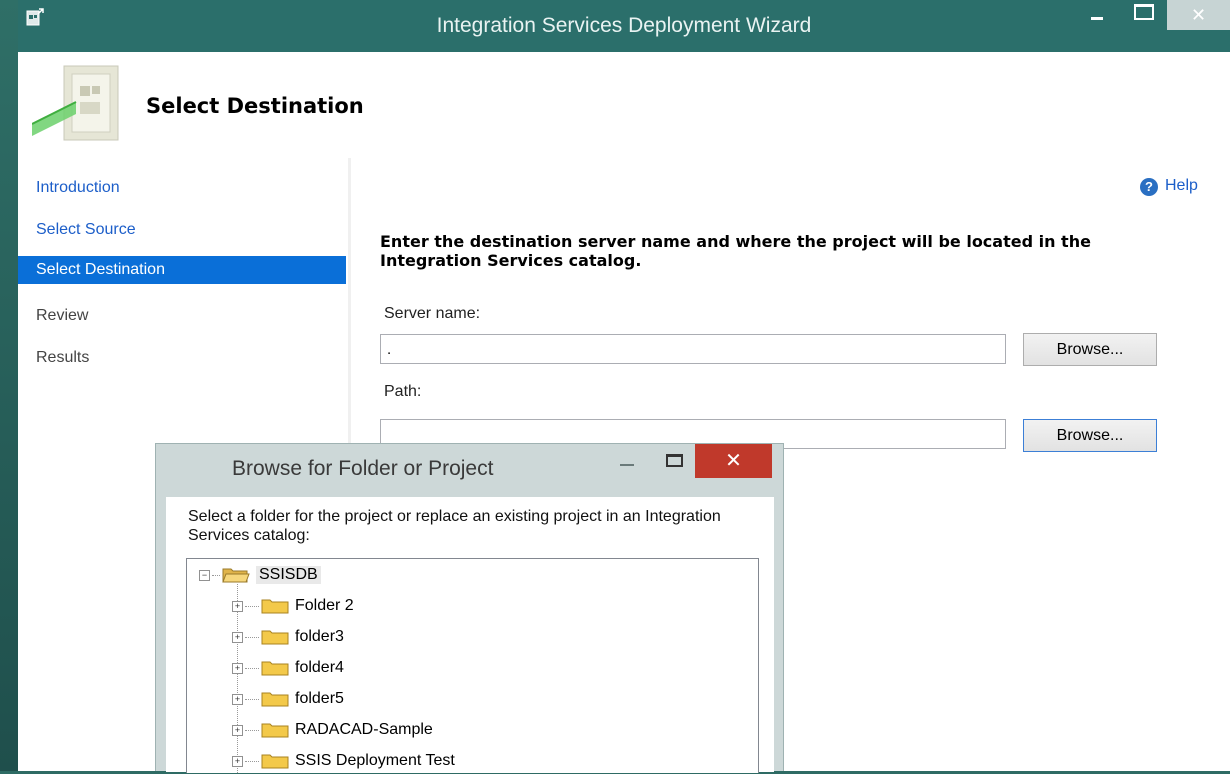 The image size is (1230, 774). What do you see at coordinates (674, 460) in the screenshot?
I see `dialog-maximize-icon` at bounding box center [674, 460].